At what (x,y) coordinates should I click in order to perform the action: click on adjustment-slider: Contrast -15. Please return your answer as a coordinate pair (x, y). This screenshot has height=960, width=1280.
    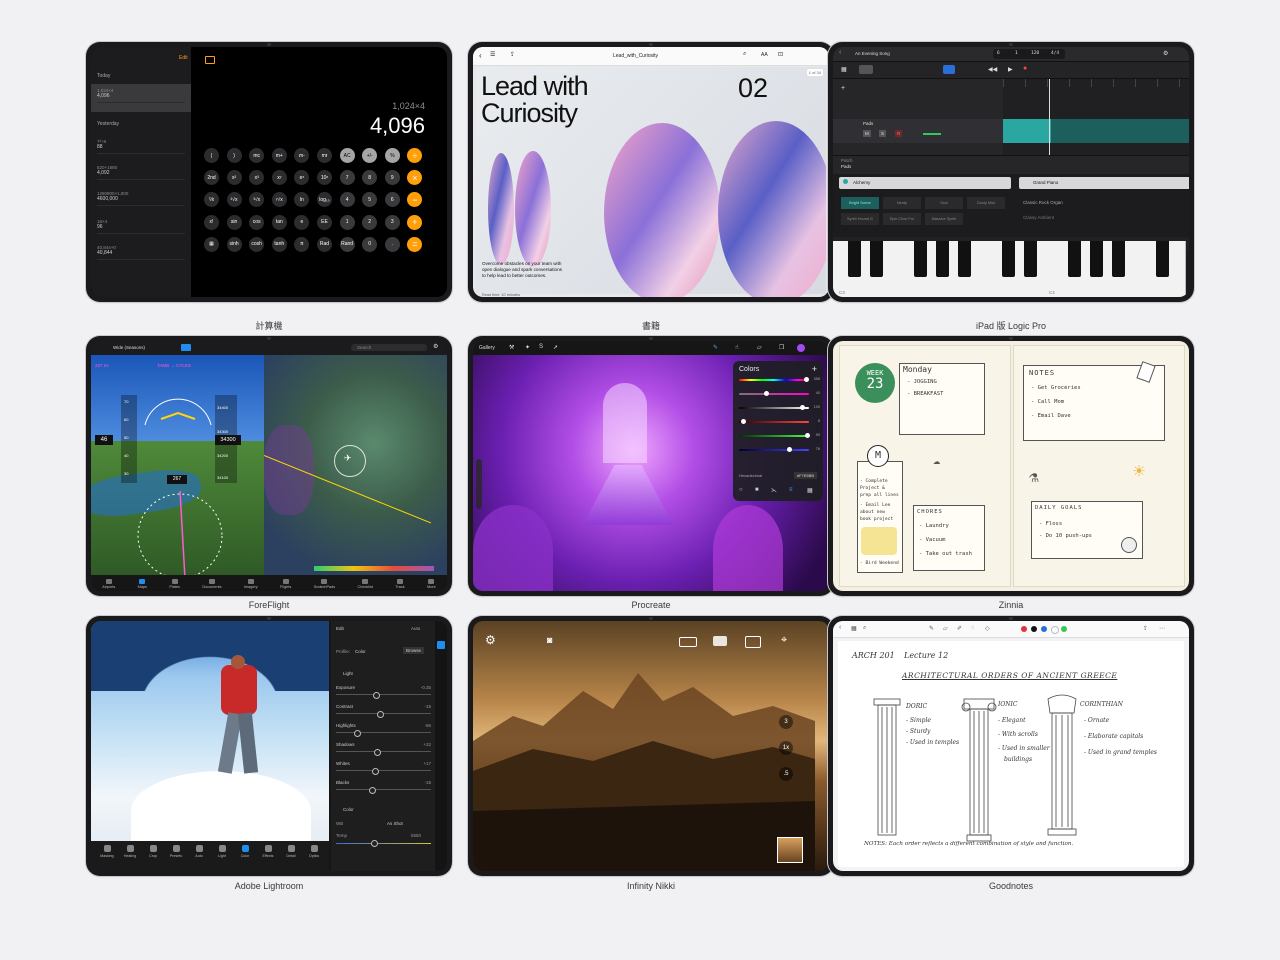
    Looking at the image, I should click on (383, 712).